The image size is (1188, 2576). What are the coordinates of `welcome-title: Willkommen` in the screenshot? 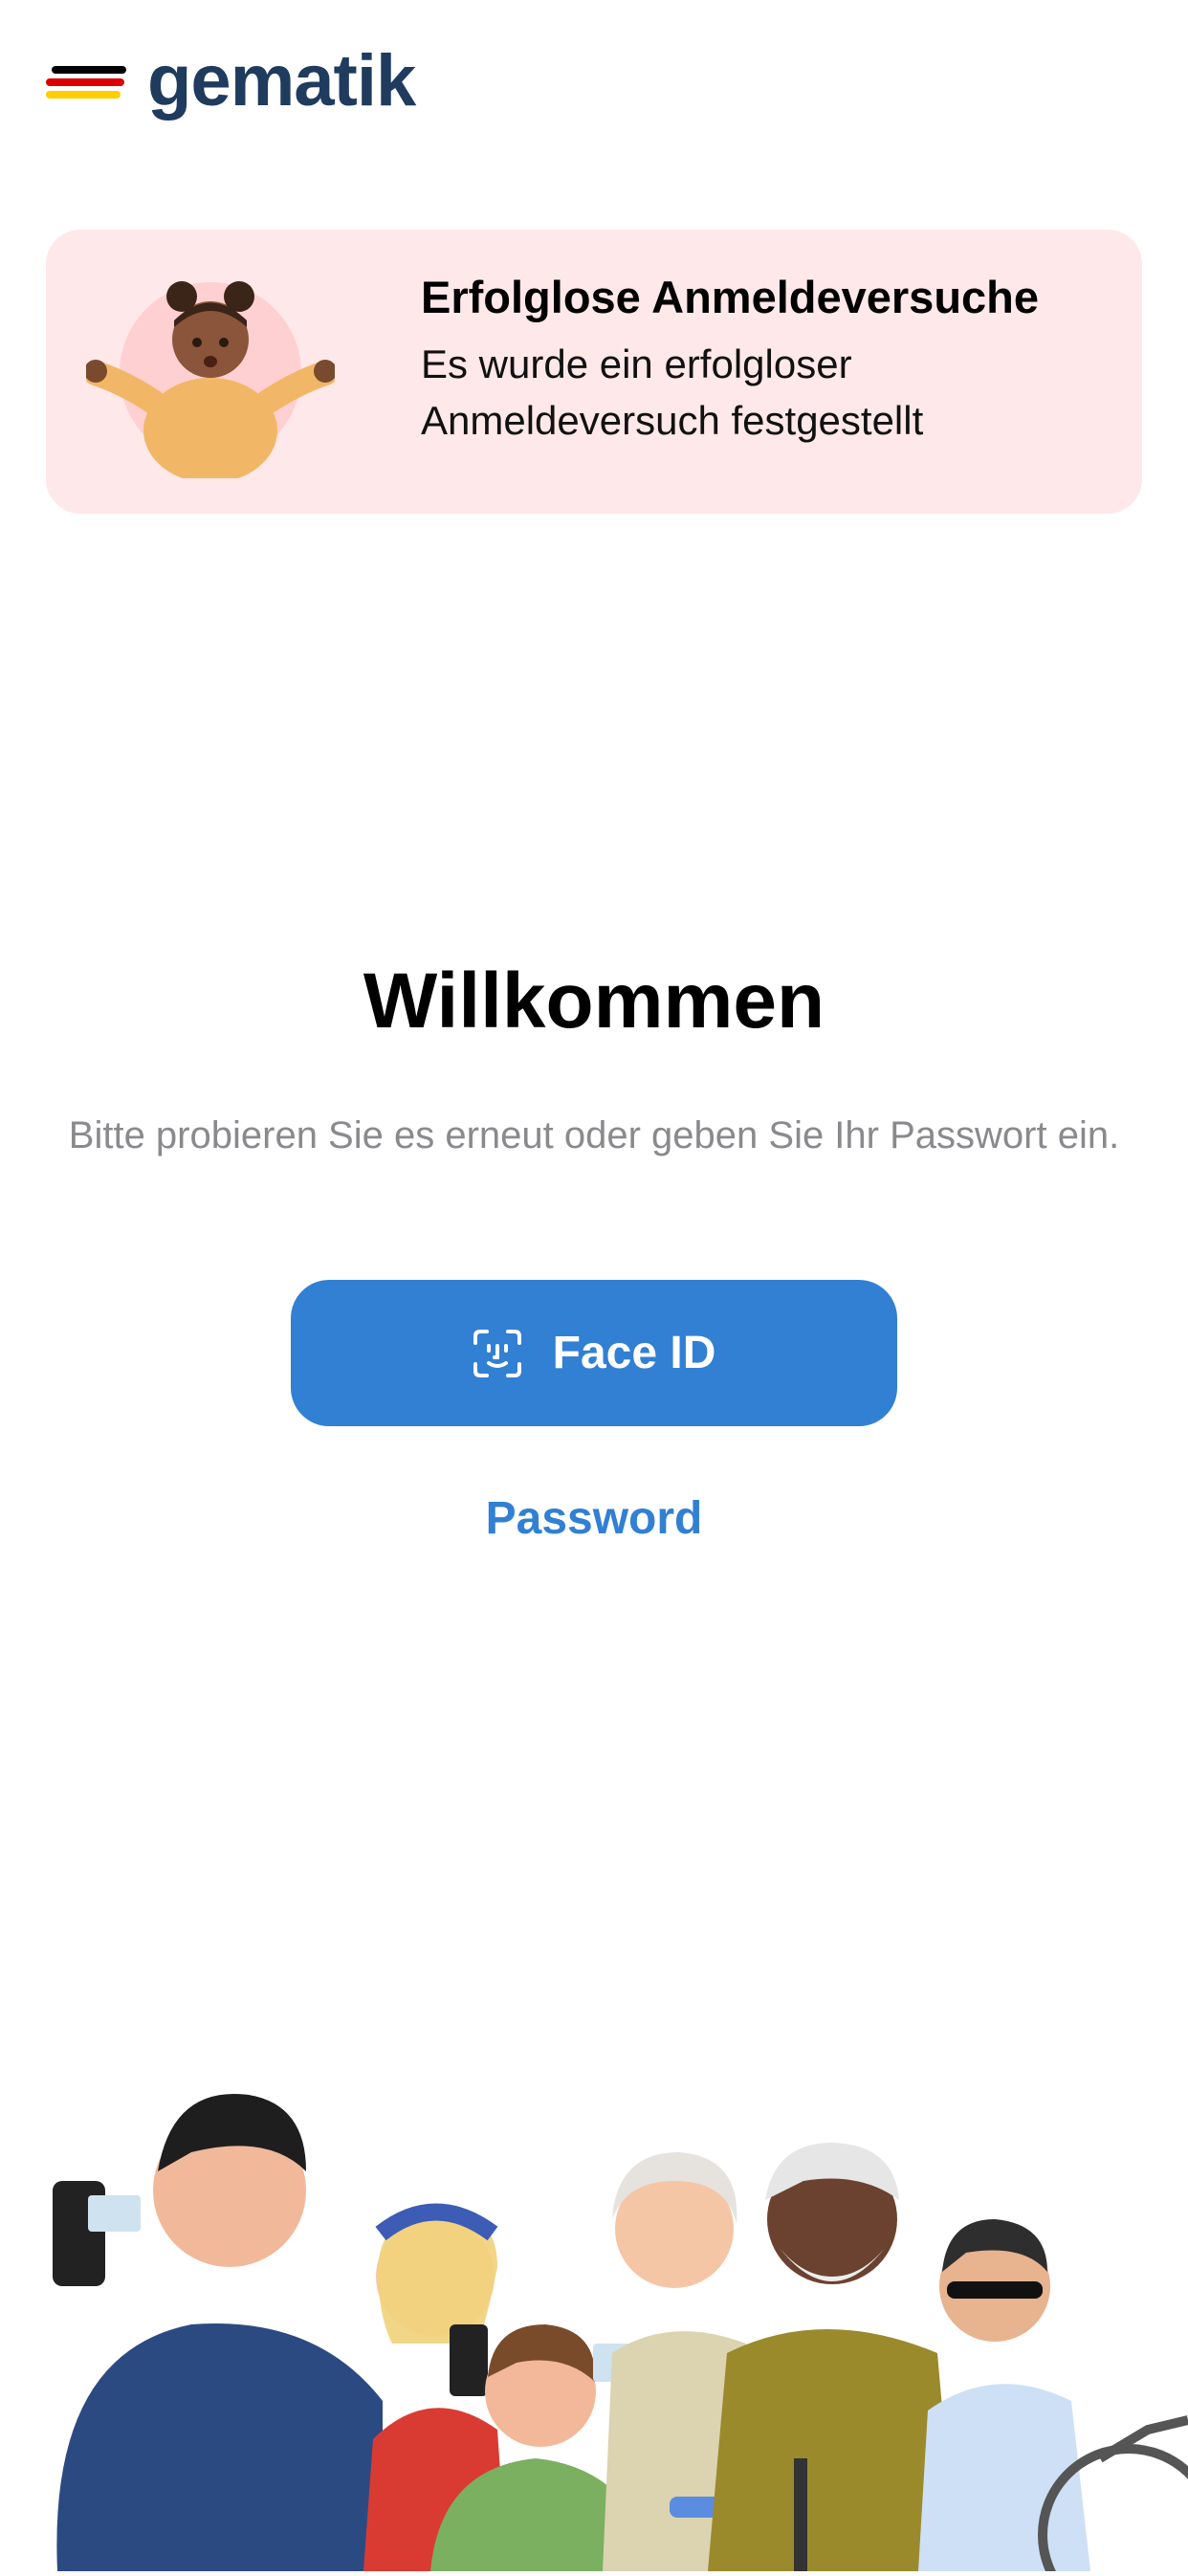 It's located at (594, 1002).